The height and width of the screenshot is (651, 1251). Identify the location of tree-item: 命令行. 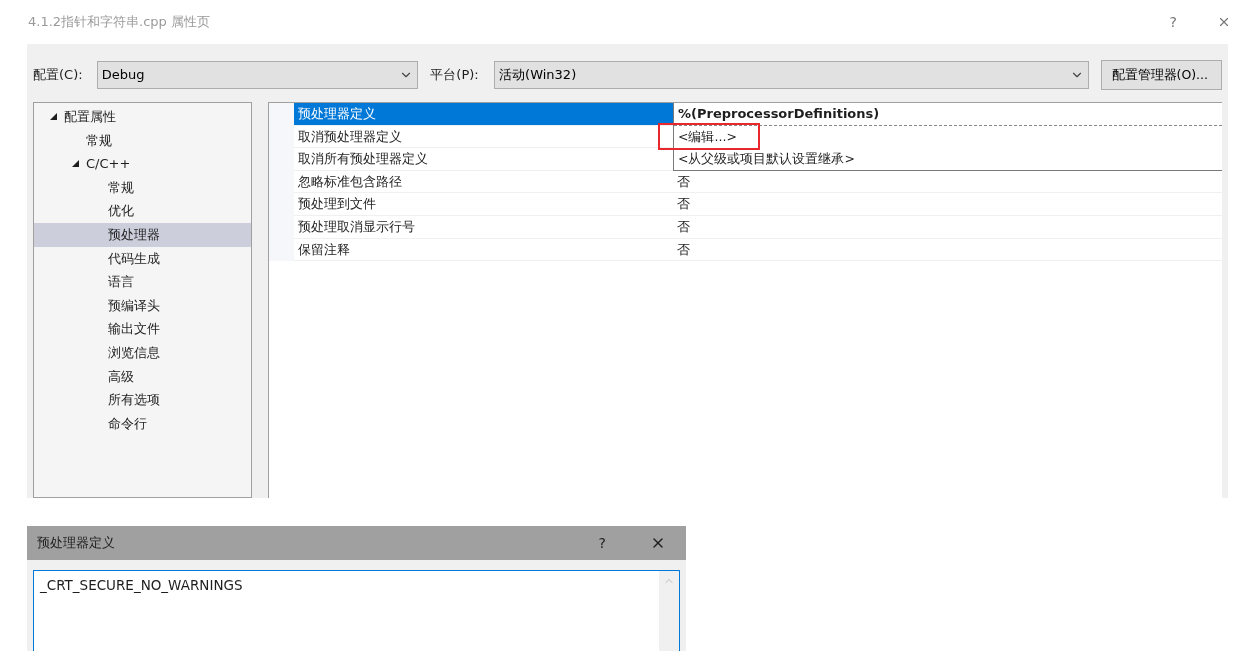
(142, 423).